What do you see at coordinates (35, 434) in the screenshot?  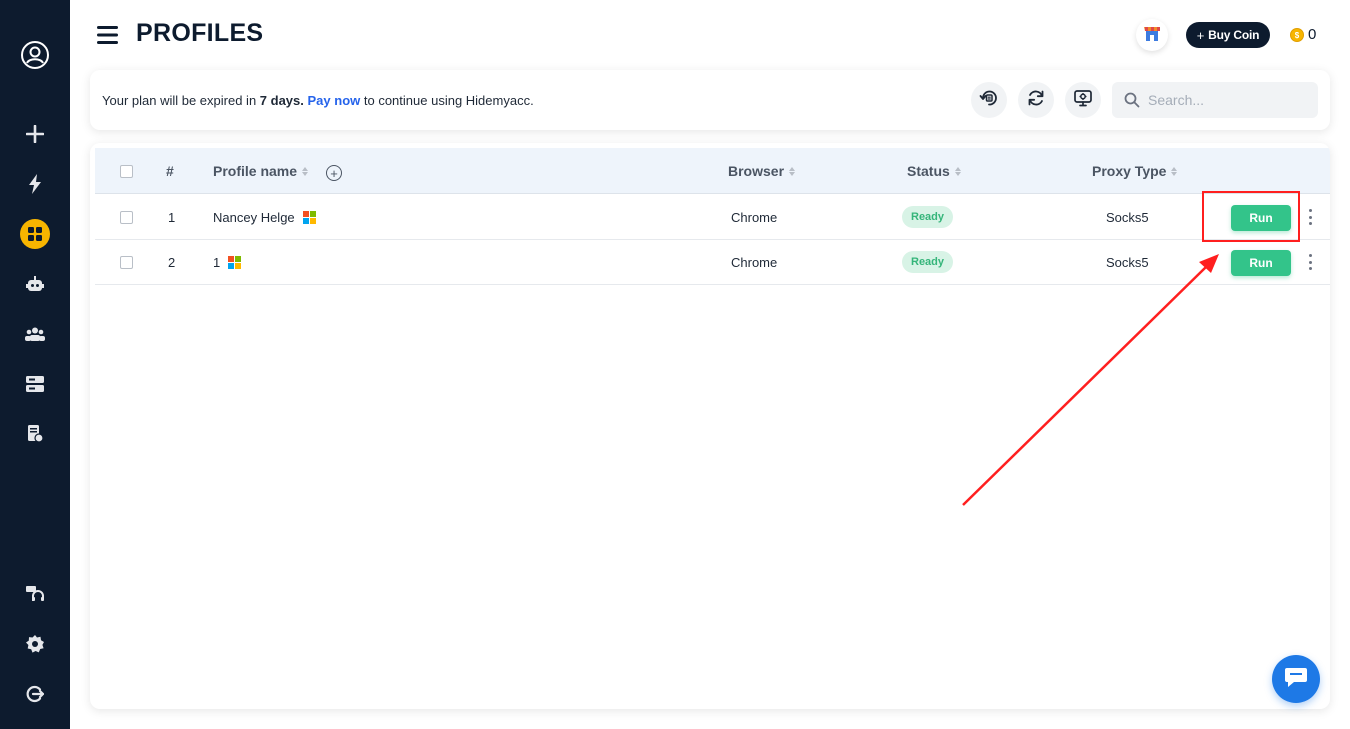 I see `invoice-icon` at bounding box center [35, 434].